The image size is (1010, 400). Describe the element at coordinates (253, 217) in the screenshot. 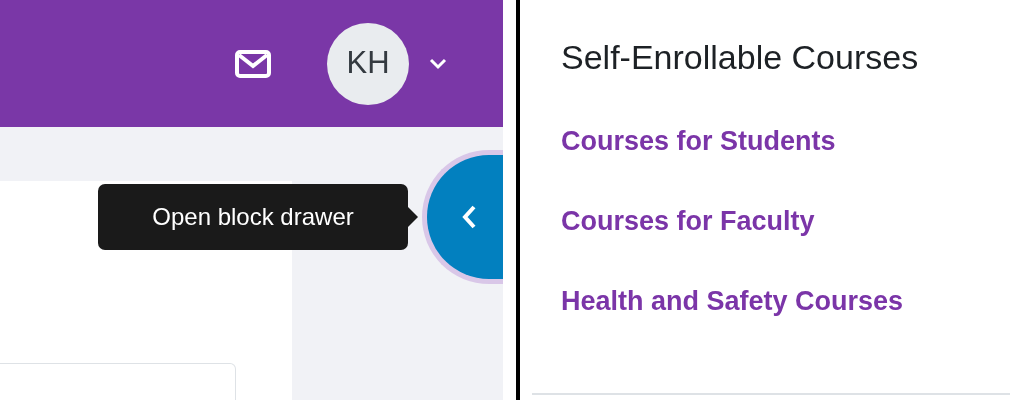

I see `tooltip: Open block drawer` at that location.